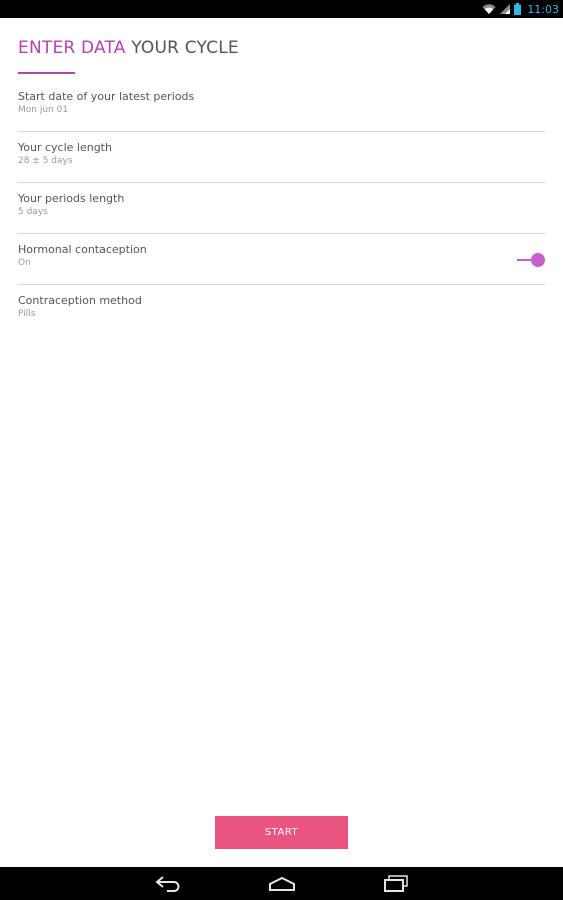 Image resolution: width=563 pixels, height=900 pixels. I want to click on setting-label: Your cycle length, so click(65, 147).